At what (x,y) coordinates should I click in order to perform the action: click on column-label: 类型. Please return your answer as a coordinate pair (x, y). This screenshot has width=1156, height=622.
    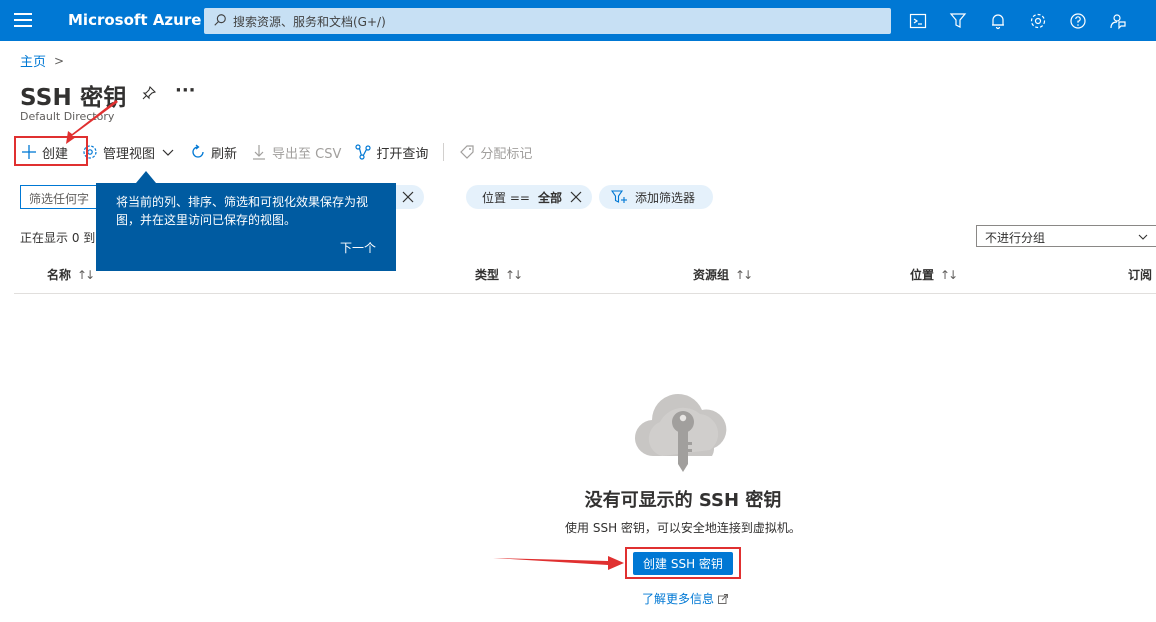
    Looking at the image, I should click on (487, 275).